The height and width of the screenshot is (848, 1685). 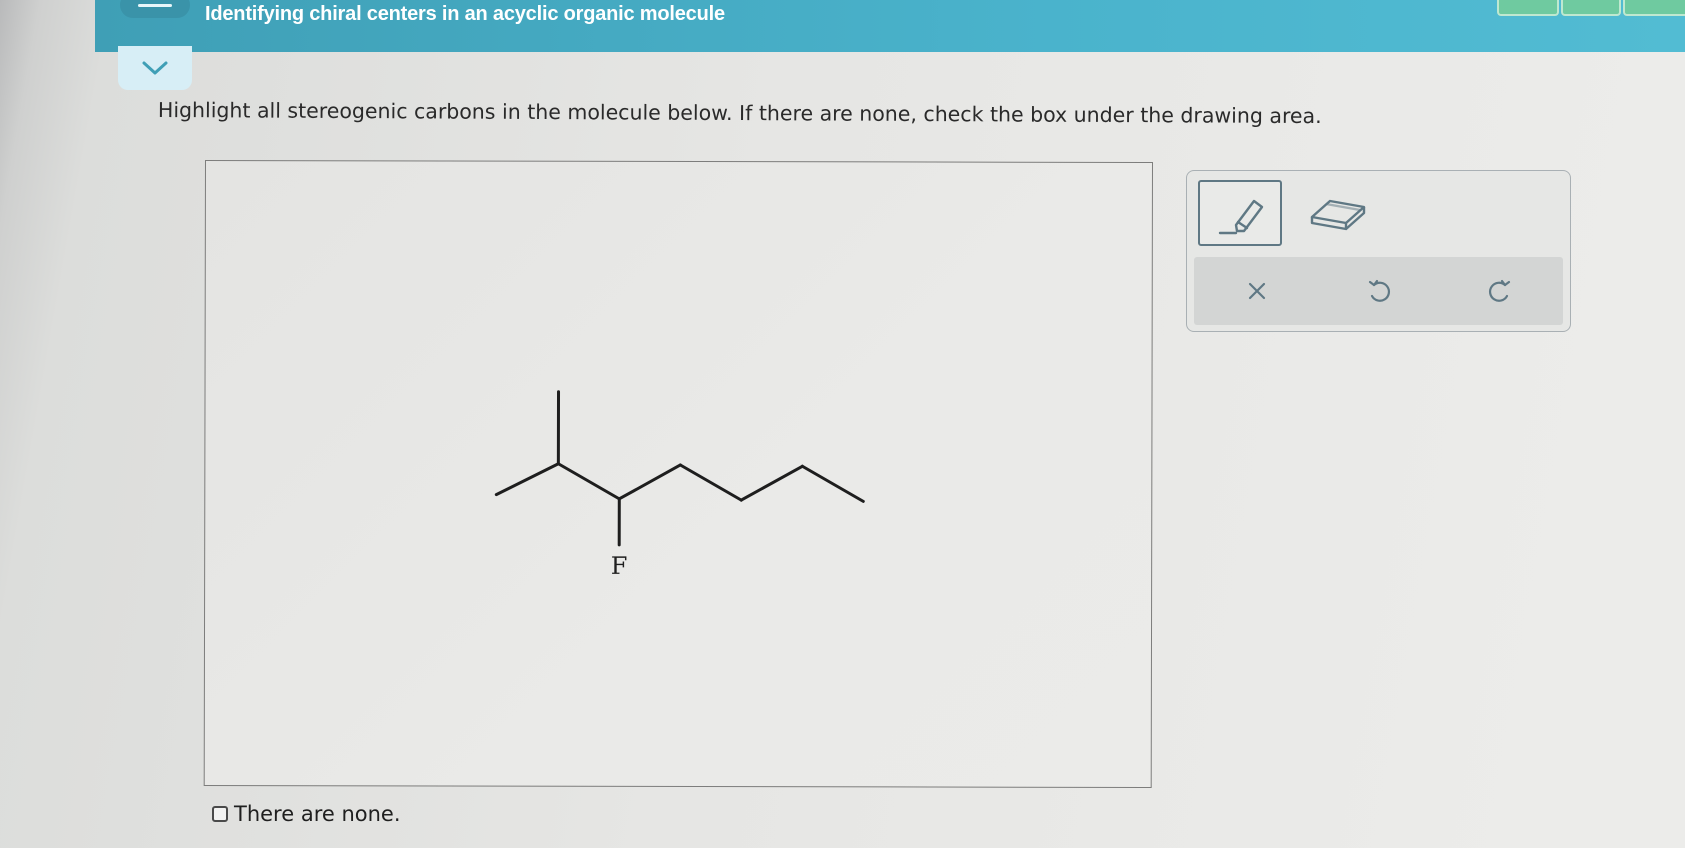 I want to click on collapse-button, so click(x=155, y=68).